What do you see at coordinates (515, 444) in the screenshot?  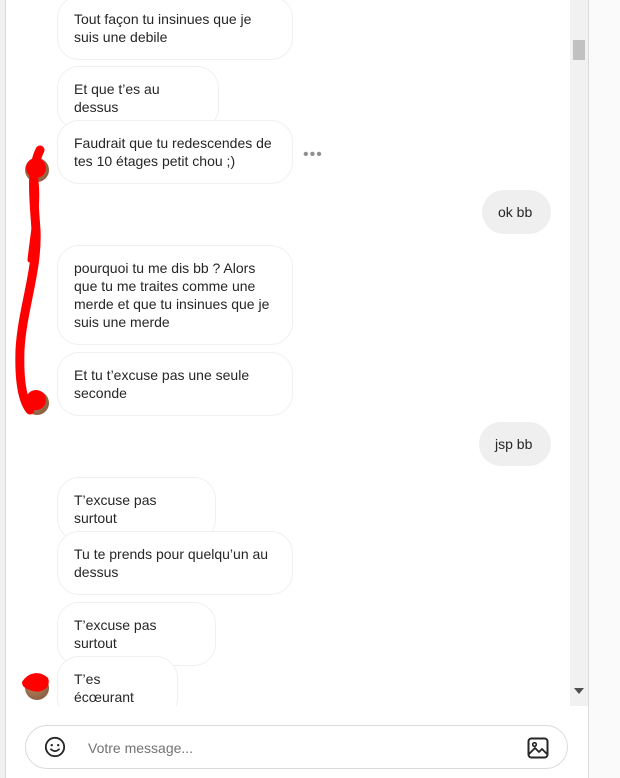 I see `outgoing-message: jsp bb` at bounding box center [515, 444].